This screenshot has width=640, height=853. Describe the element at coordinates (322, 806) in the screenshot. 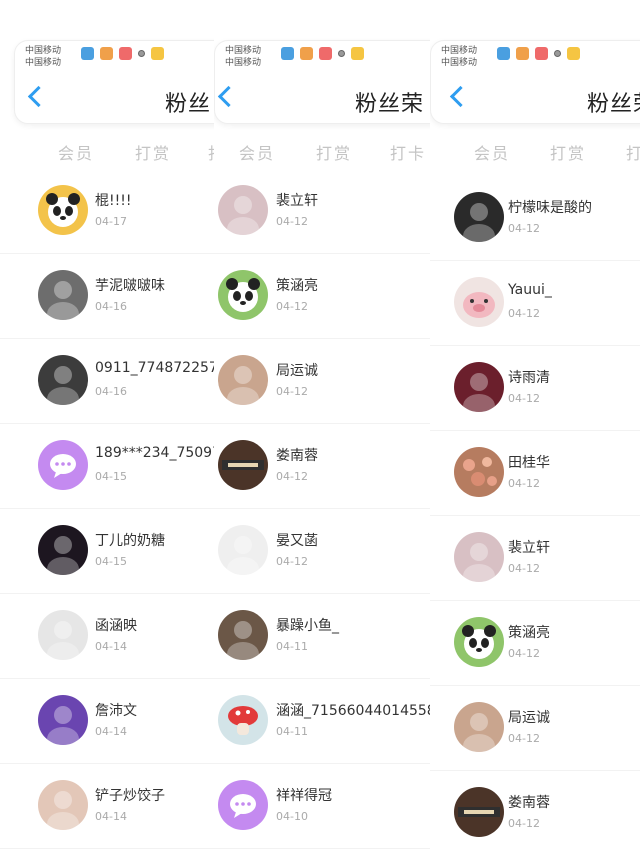

I see `list-item: 祥祥得冠 04-10` at that location.